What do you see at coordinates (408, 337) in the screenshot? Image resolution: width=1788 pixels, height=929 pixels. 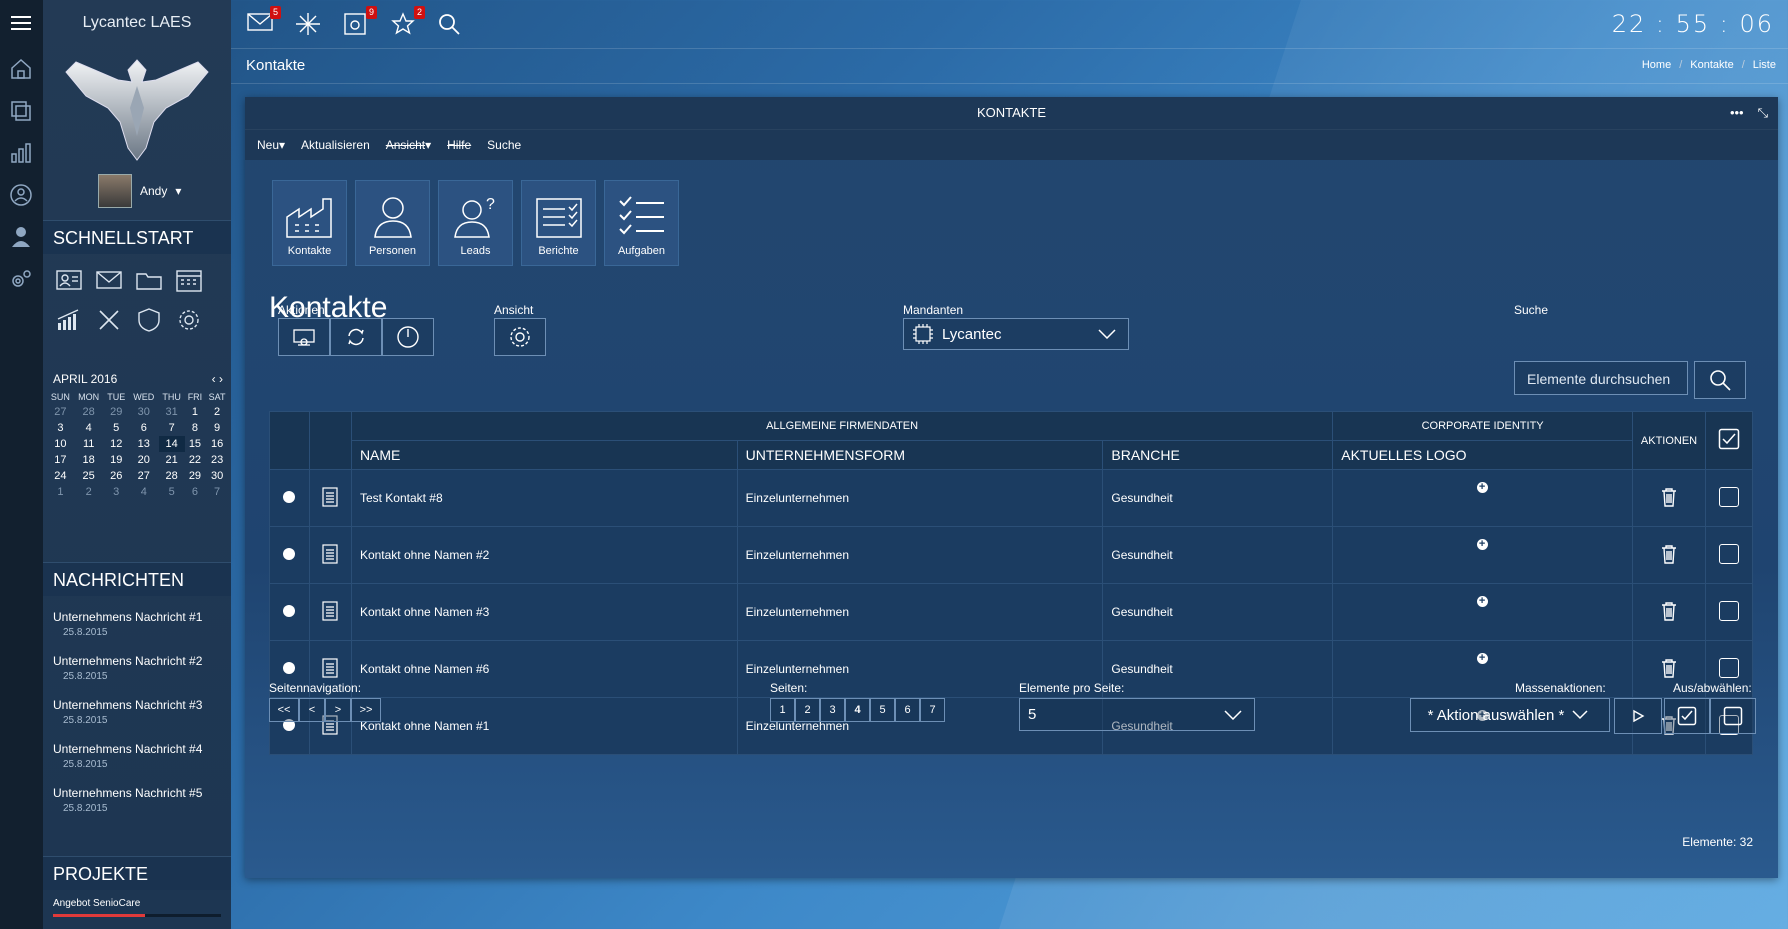 I see `power-button` at bounding box center [408, 337].